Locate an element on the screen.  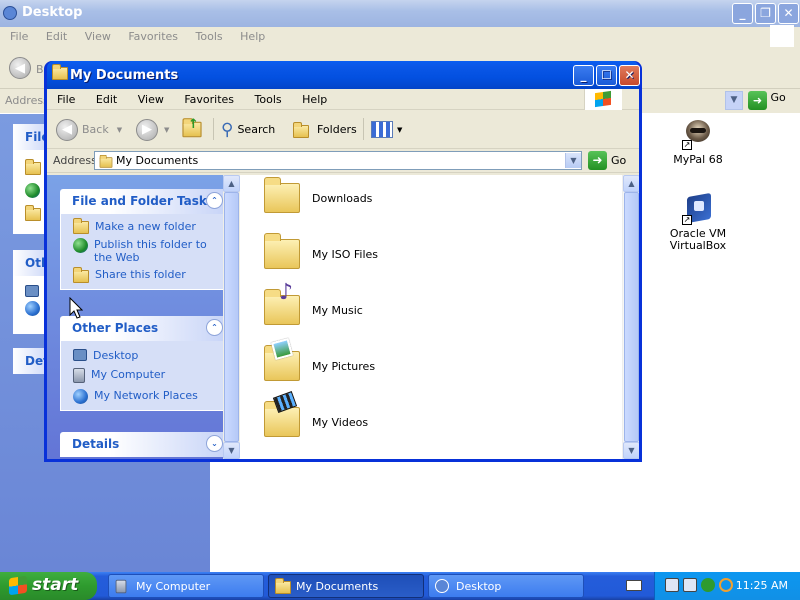
menu-file: File is located at coordinates (66, 99).